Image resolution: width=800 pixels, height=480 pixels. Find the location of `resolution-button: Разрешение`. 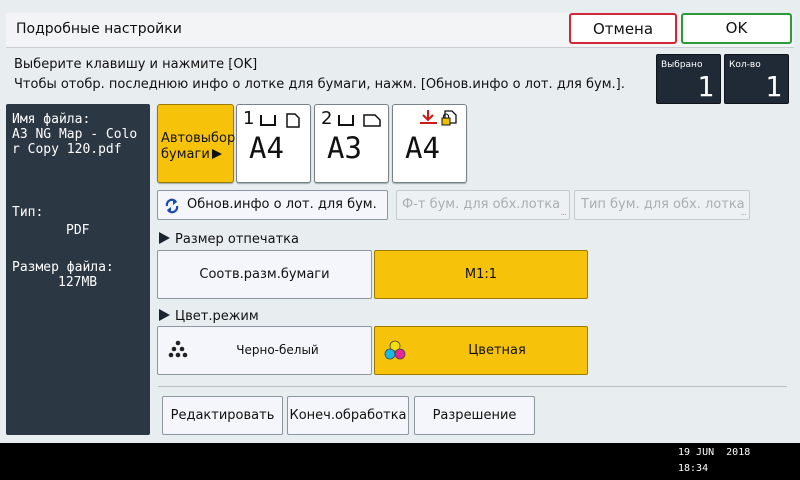

resolution-button: Разрешение is located at coordinates (474, 415).